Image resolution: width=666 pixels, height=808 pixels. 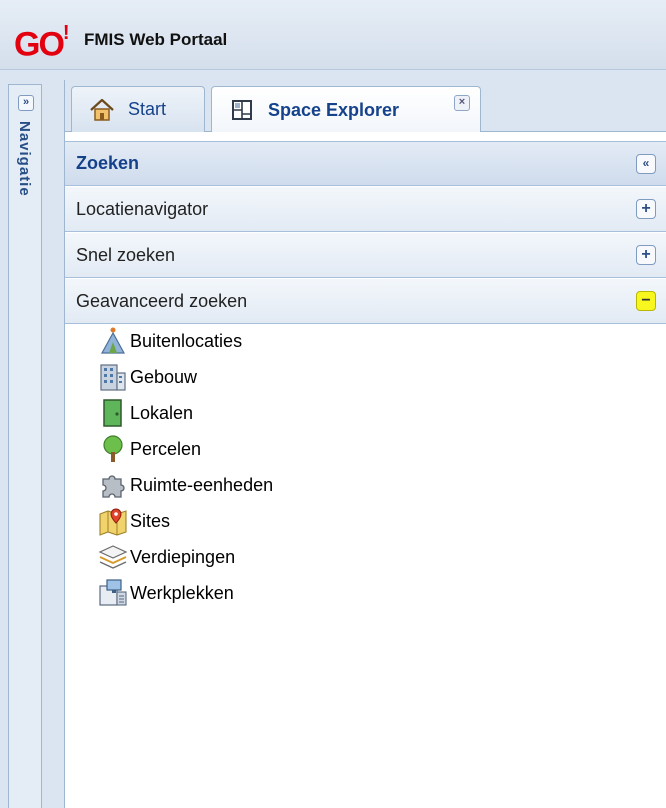 I want to click on tab-space-explorer-label: Space Explorer, so click(x=334, y=109).